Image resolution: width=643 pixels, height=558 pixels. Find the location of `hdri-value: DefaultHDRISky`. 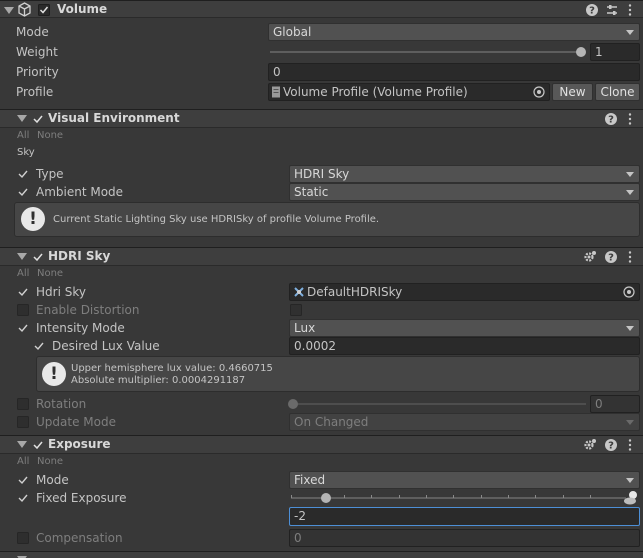

hdri-value: DefaultHDRISky is located at coordinates (355, 292).